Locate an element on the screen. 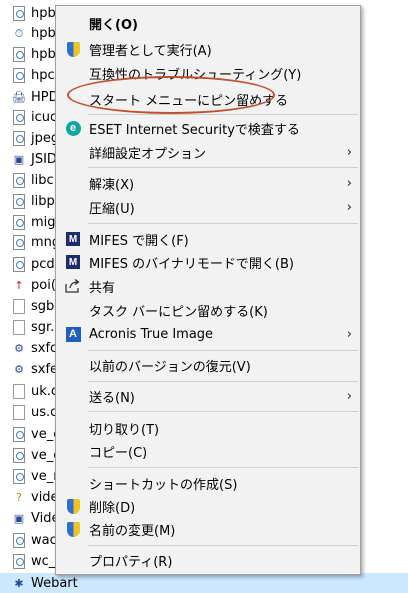 The height and width of the screenshot is (593, 408). help-icon: ? is located at coordinates (19, 497).